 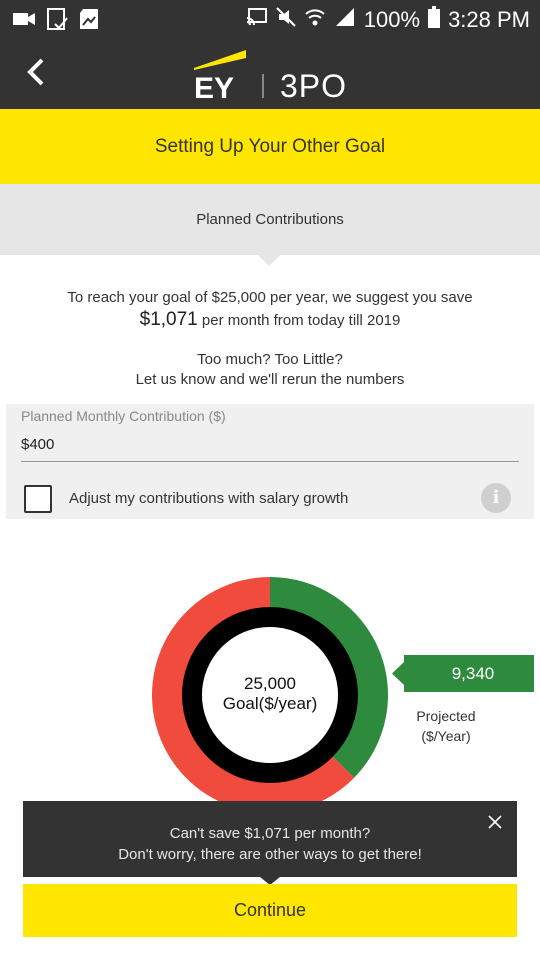 What do you see at coordinates (270, 73) in the screenshot?
I see `app-bar: EY 3PO` at bounding box center [270, 73].